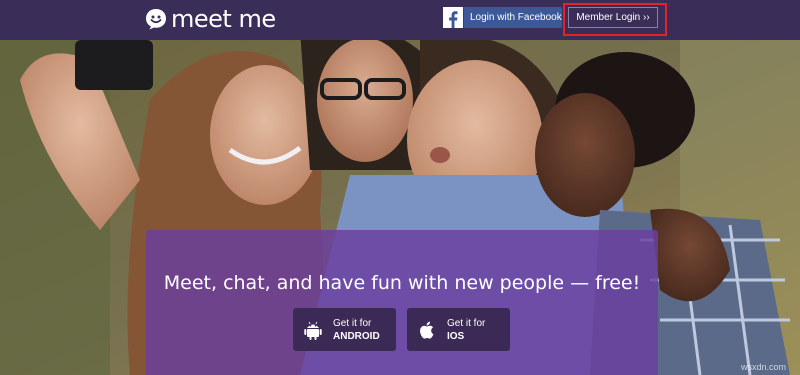 The image size is (800, 375). I want to click on watermark-text: wsxdn.com, so click(764, 367).